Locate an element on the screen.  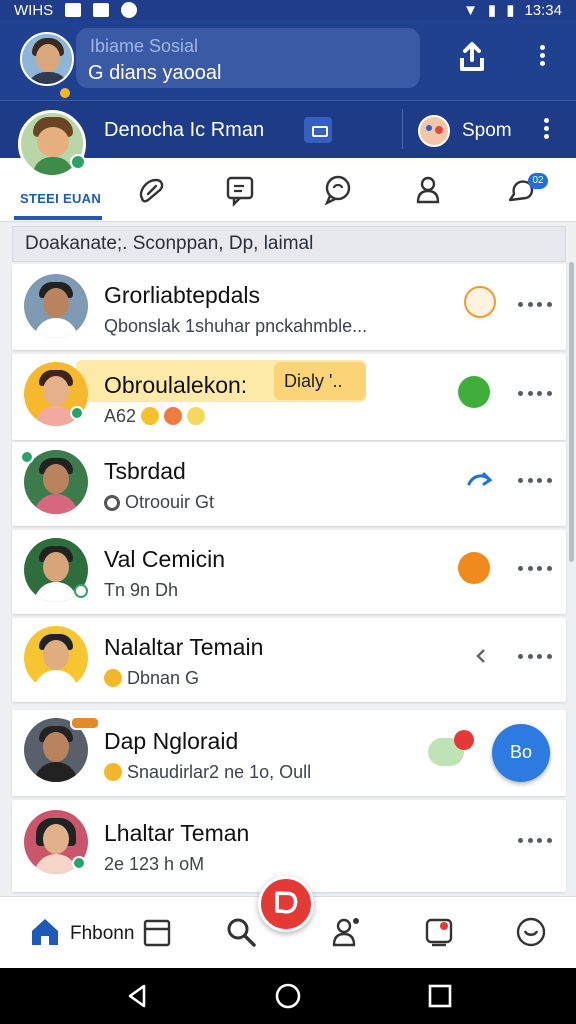
search-icon is located at coordinates (241, 932).